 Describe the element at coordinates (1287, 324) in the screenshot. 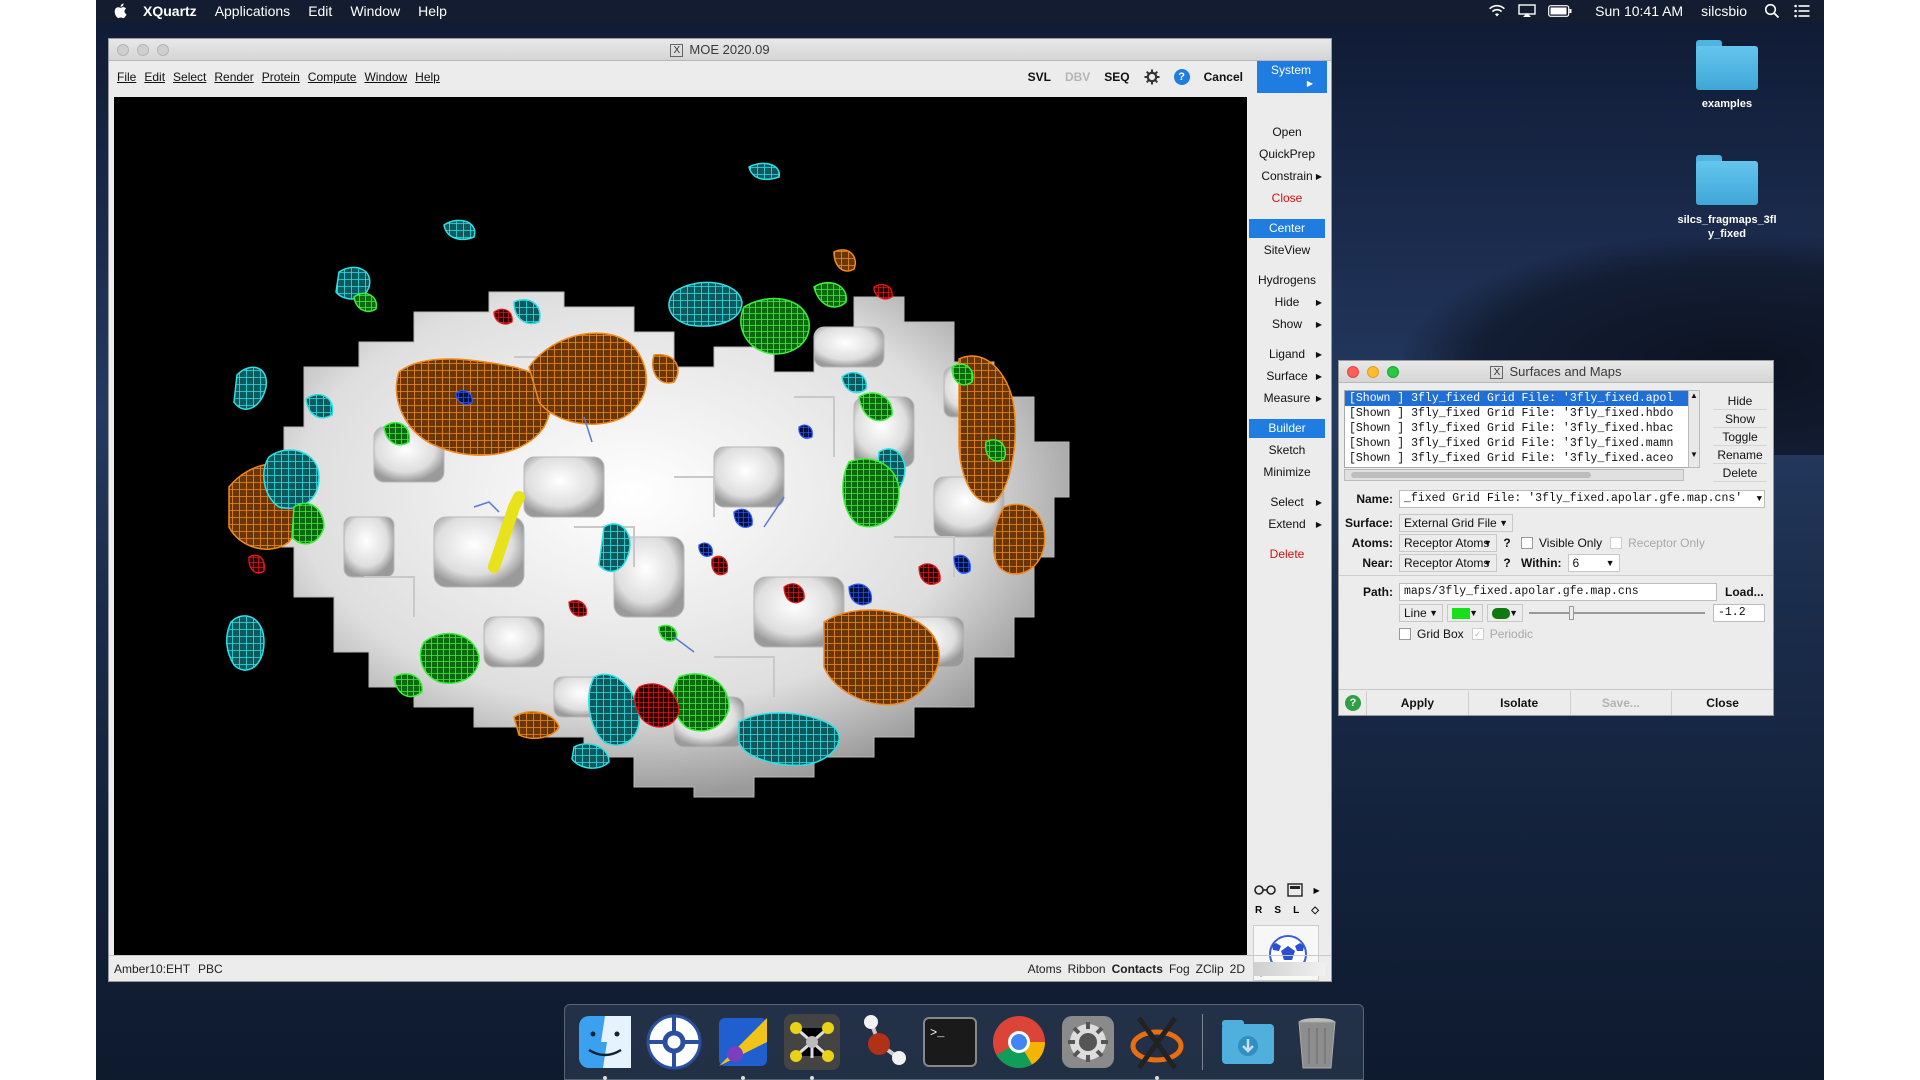

I see `show-button: Show ▶` at that location.